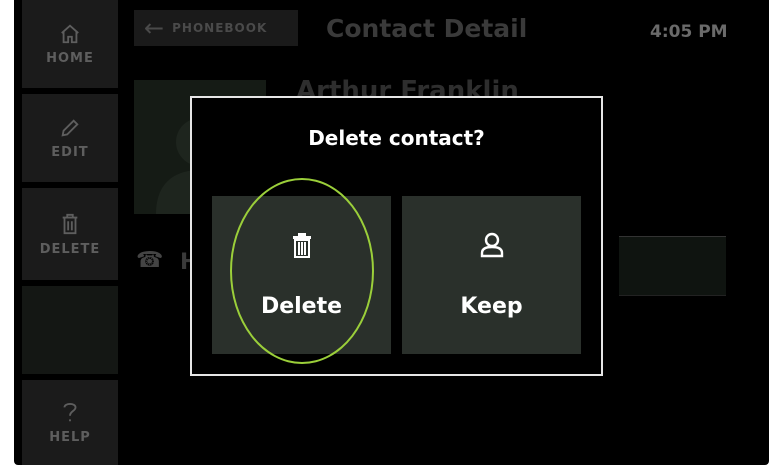 Image resolution: width=782 pixels, height=465 pixels. Describe the element at coordinates (491, 245) in the screenshot. I see `person-icon` at that location.